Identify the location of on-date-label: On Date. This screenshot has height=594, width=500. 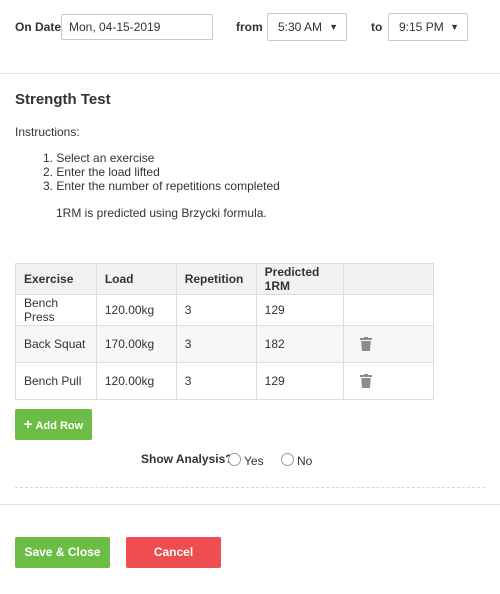
(38, 27).